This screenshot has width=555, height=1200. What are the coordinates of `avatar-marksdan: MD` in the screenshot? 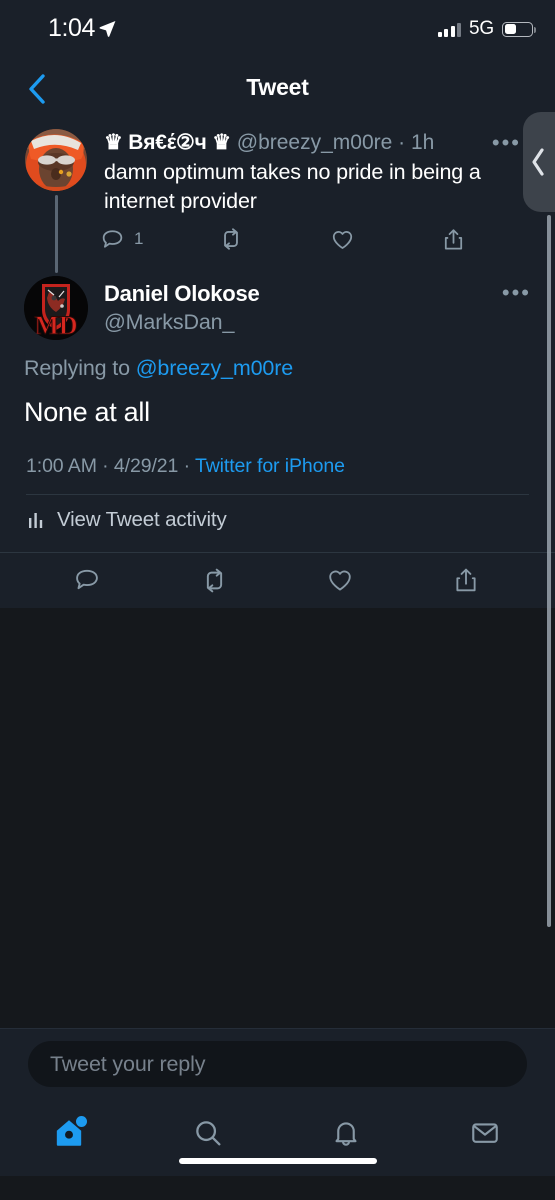 It's located at (56, 308).